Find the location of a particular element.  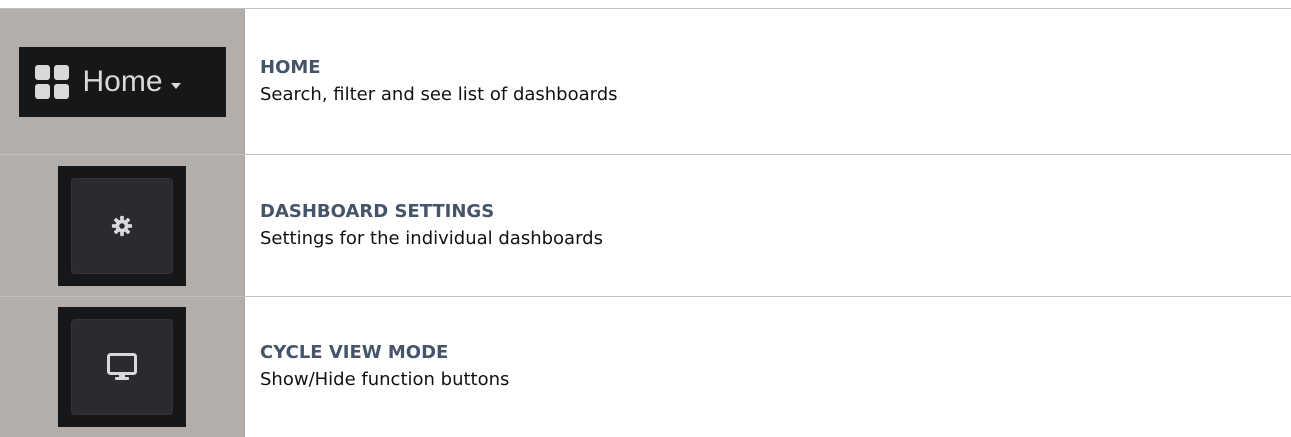

icon-cell: Home is located at coordinates (122, 81).